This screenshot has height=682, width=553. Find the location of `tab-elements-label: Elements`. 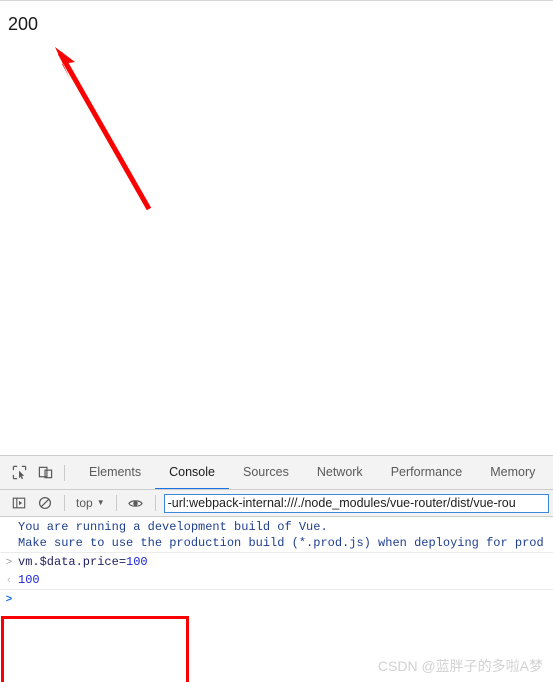

tab-elements-label: Elements is located at coordinates (115, 472).